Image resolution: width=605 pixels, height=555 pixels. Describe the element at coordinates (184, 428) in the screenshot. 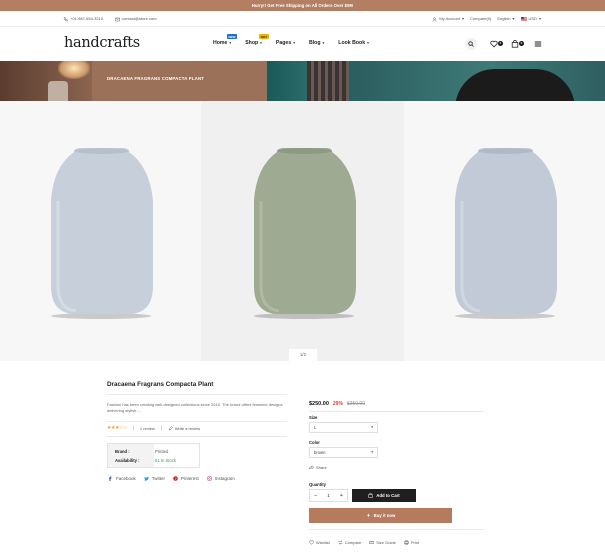

I see `write-review-link: Write a review` at that location.